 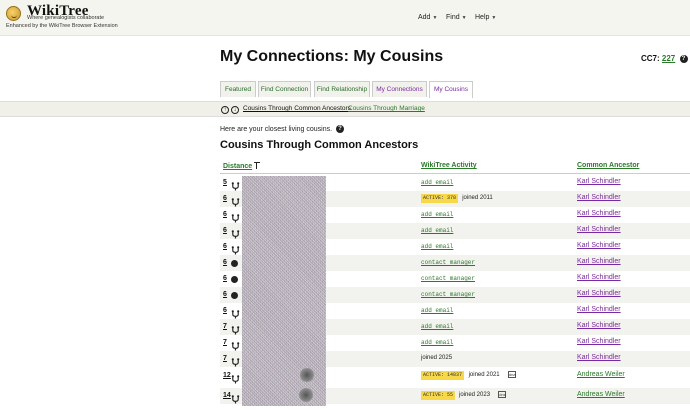 I want to click on avatar, so click(x=306, y=395).